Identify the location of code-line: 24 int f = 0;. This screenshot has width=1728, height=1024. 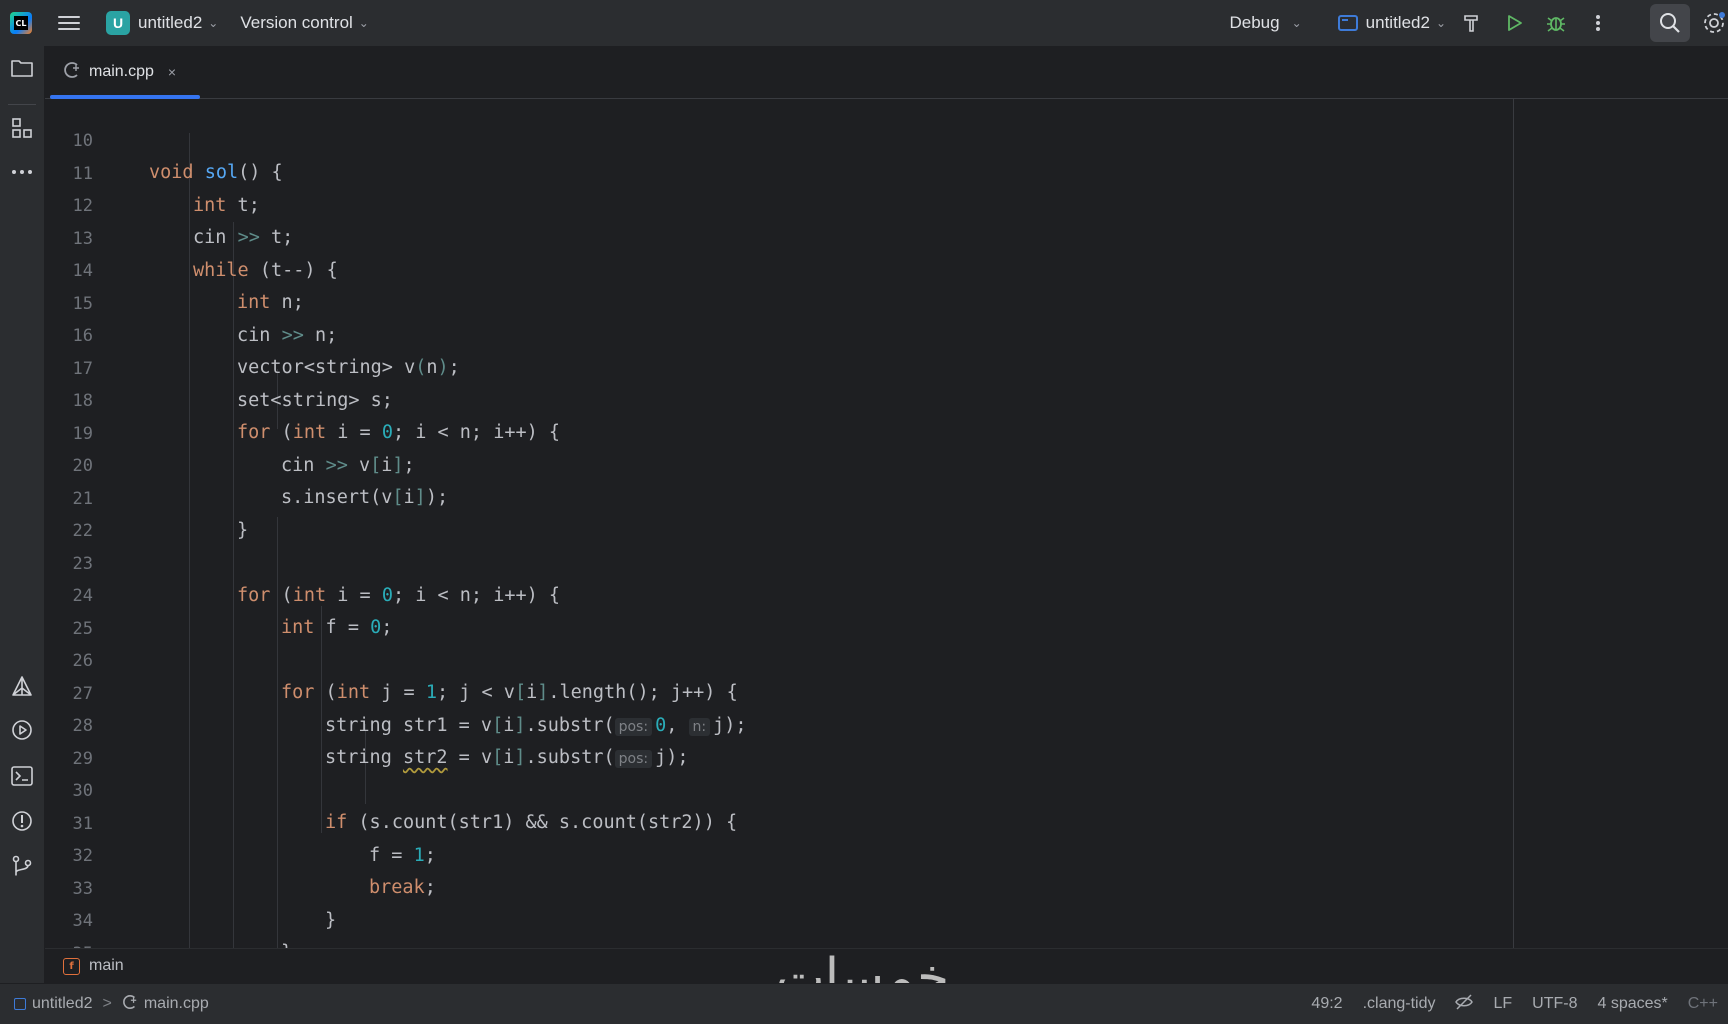
(745, 593).